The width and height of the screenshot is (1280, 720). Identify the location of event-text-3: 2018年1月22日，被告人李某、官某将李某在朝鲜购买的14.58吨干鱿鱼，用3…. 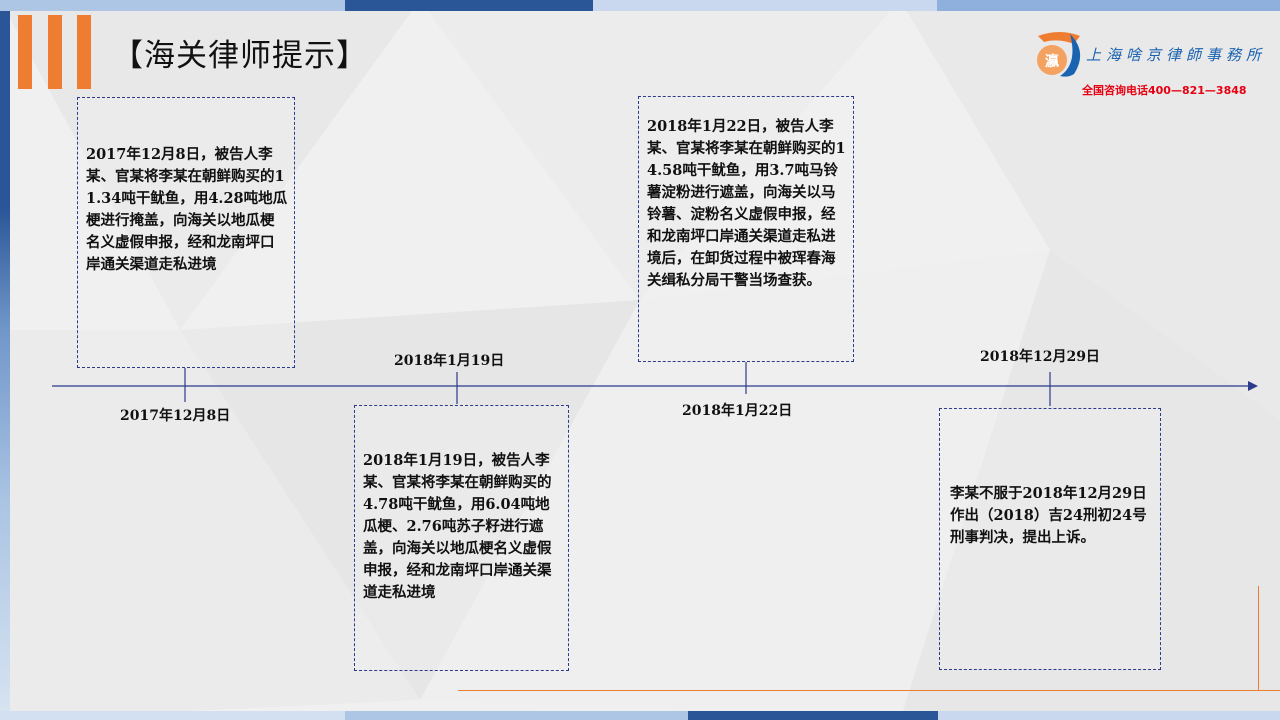
(746, 203).